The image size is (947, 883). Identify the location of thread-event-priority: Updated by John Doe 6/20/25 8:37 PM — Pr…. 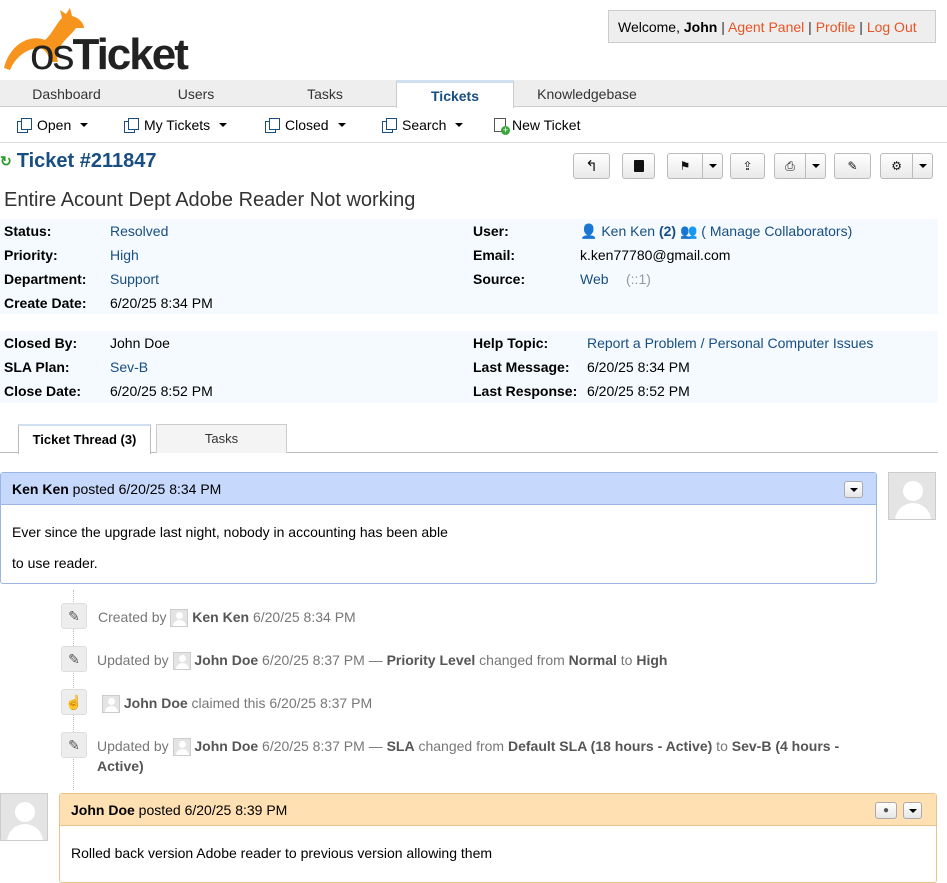
(382, 660).